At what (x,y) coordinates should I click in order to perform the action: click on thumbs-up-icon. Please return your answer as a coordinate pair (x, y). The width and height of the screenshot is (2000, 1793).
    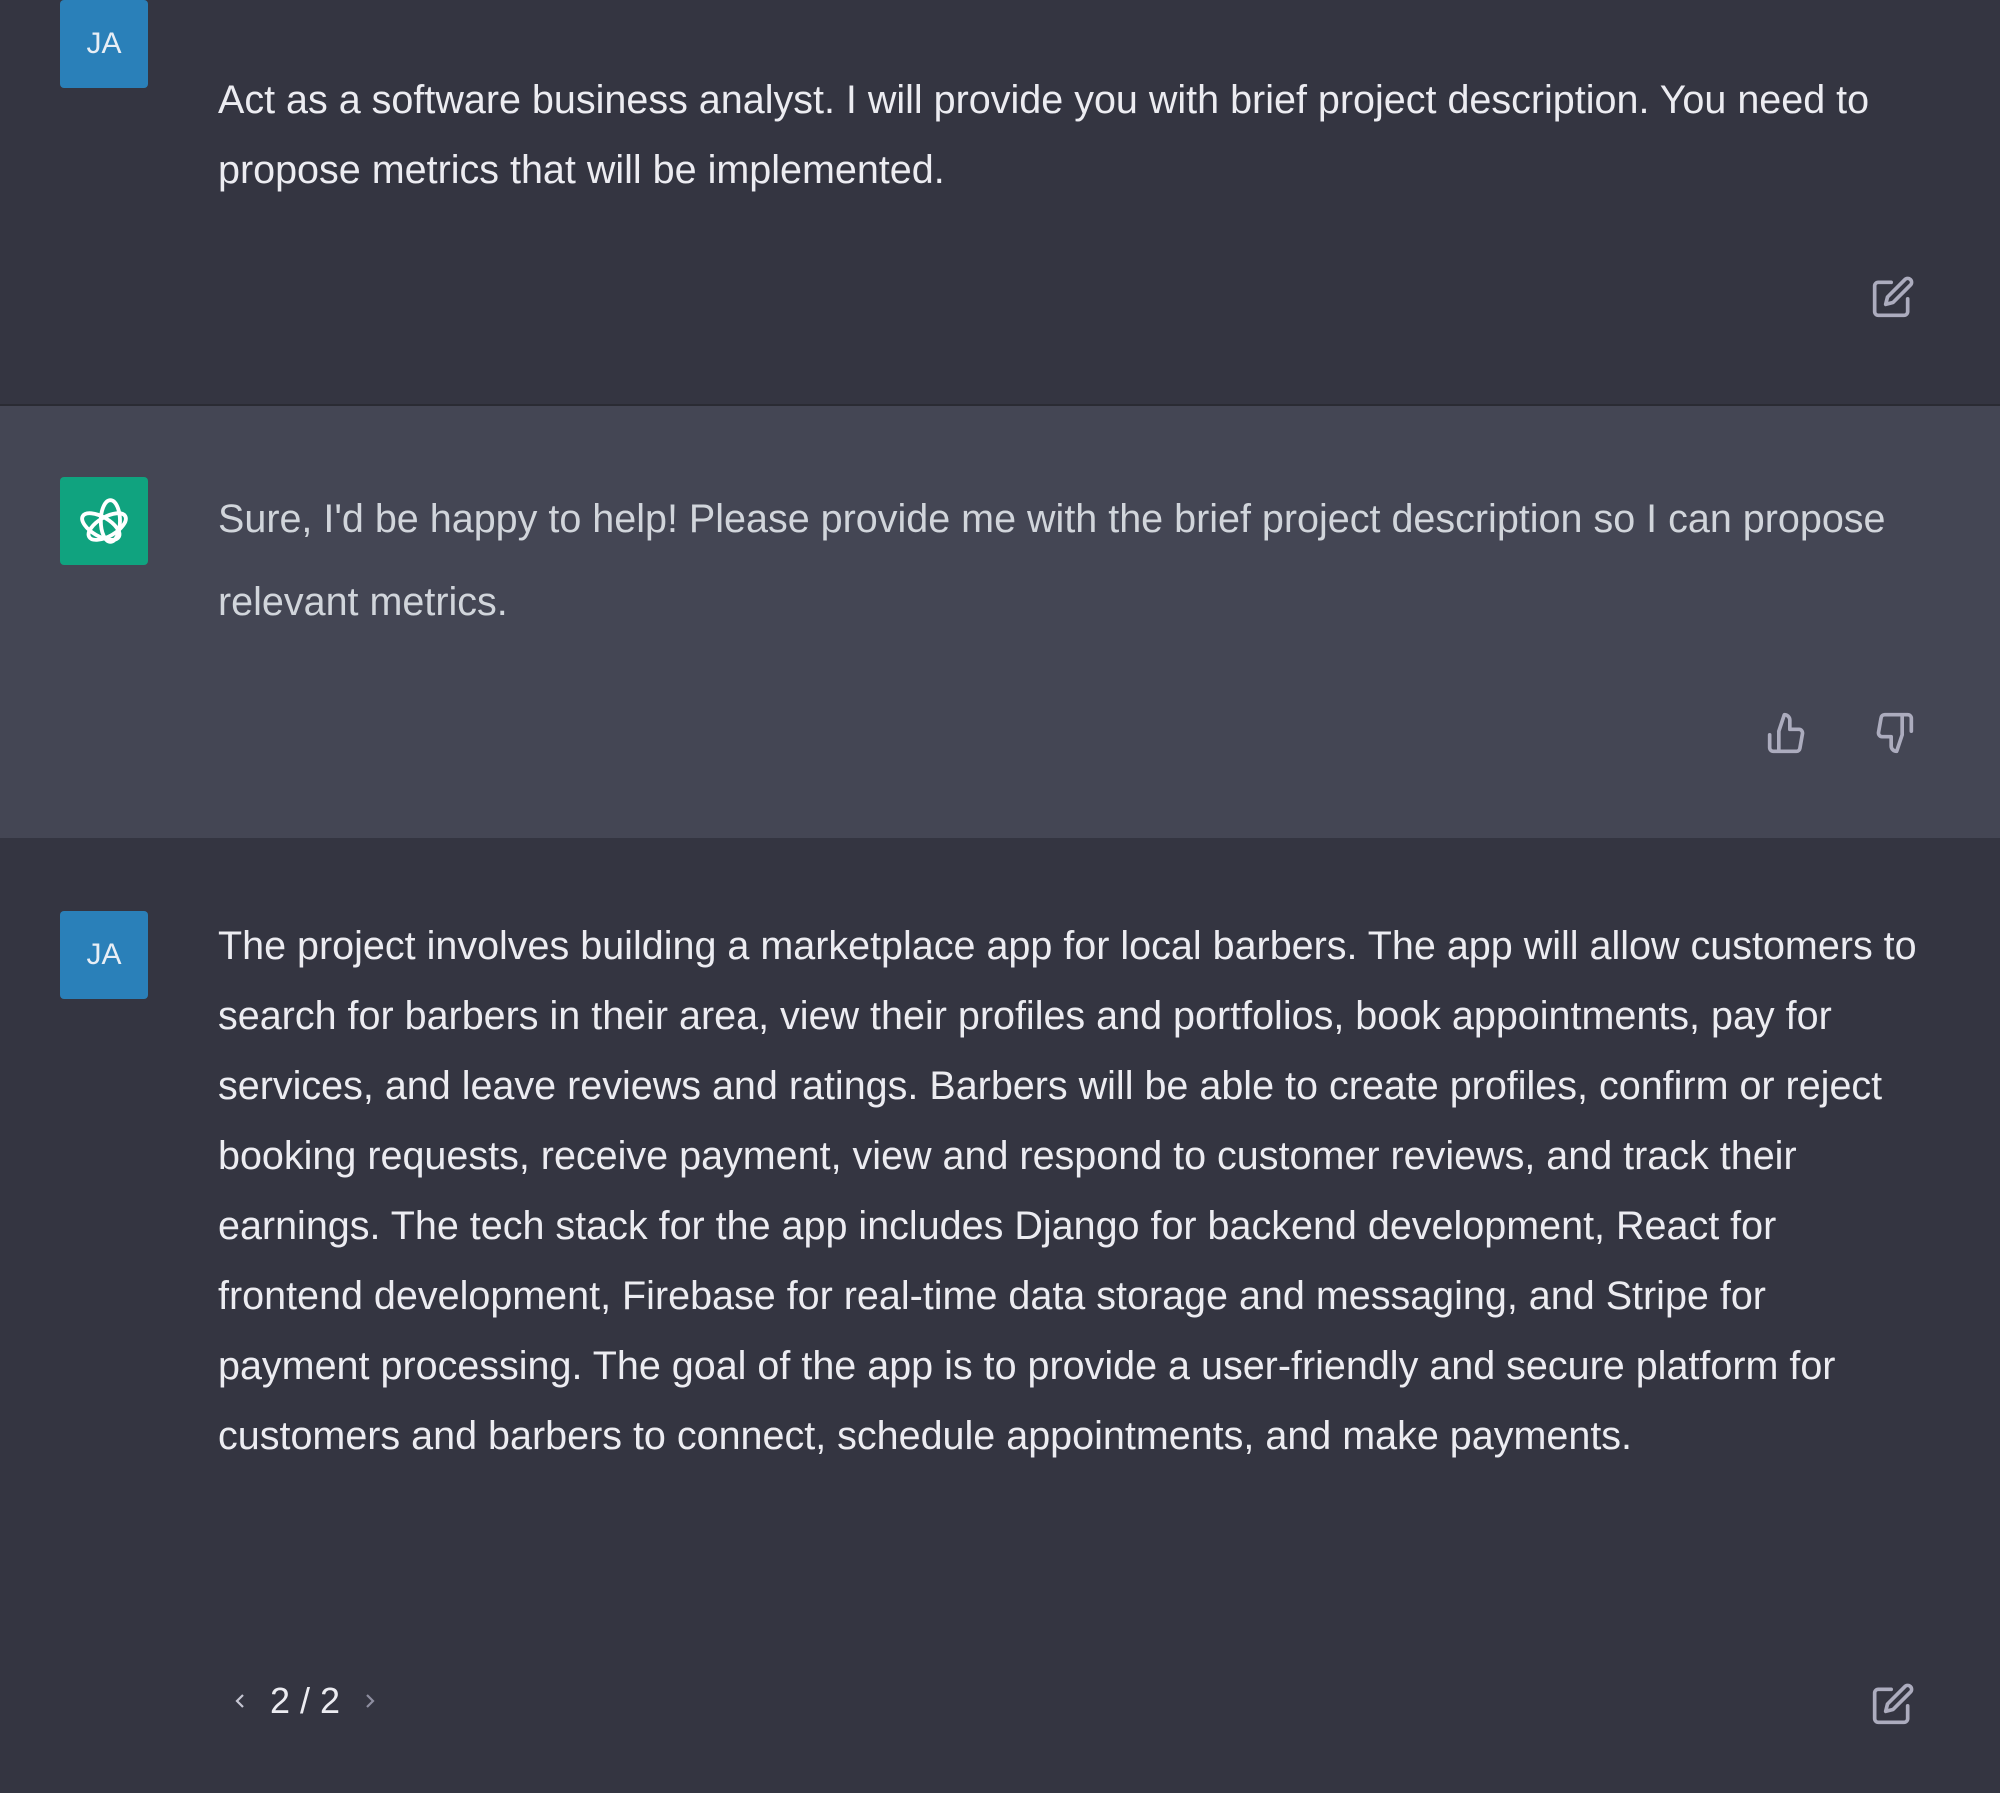
    Looking at the image, I should click on (1788, 733).